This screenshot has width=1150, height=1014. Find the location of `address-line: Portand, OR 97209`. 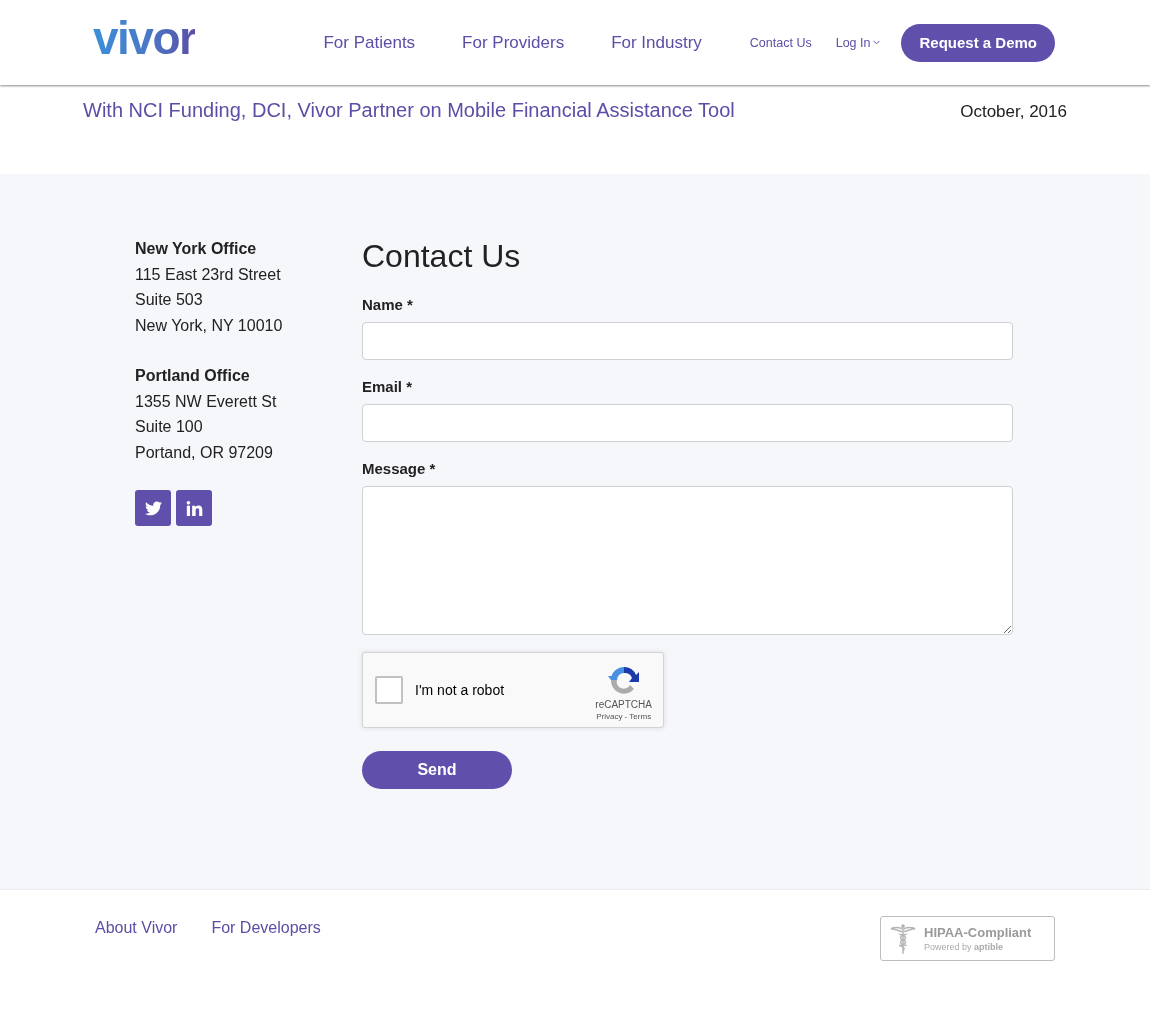

address-line: Portand, OR 97209 is located at coordinates (204, 452).